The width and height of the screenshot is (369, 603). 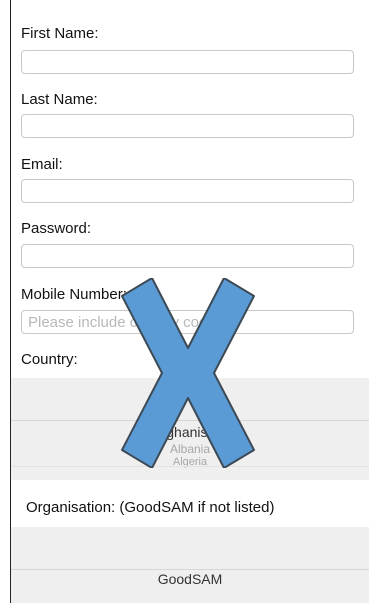 I want to click on email-label: Email:, so click(x=42, y=164).